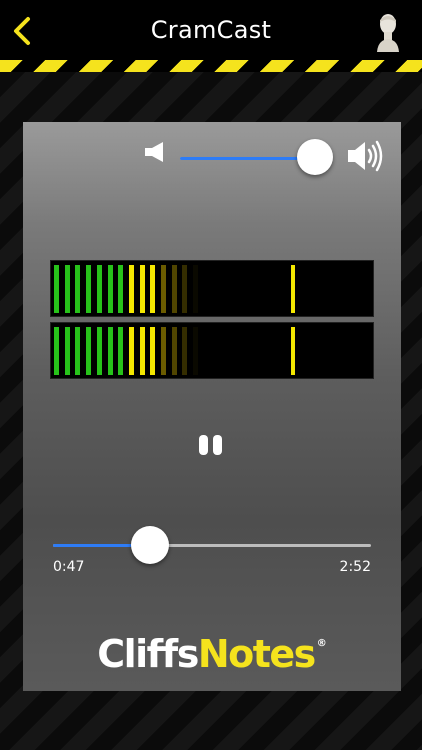 The width and height of the screenshot is (422, 750). I want to click on app-title: CramCast, so click(211, 30).